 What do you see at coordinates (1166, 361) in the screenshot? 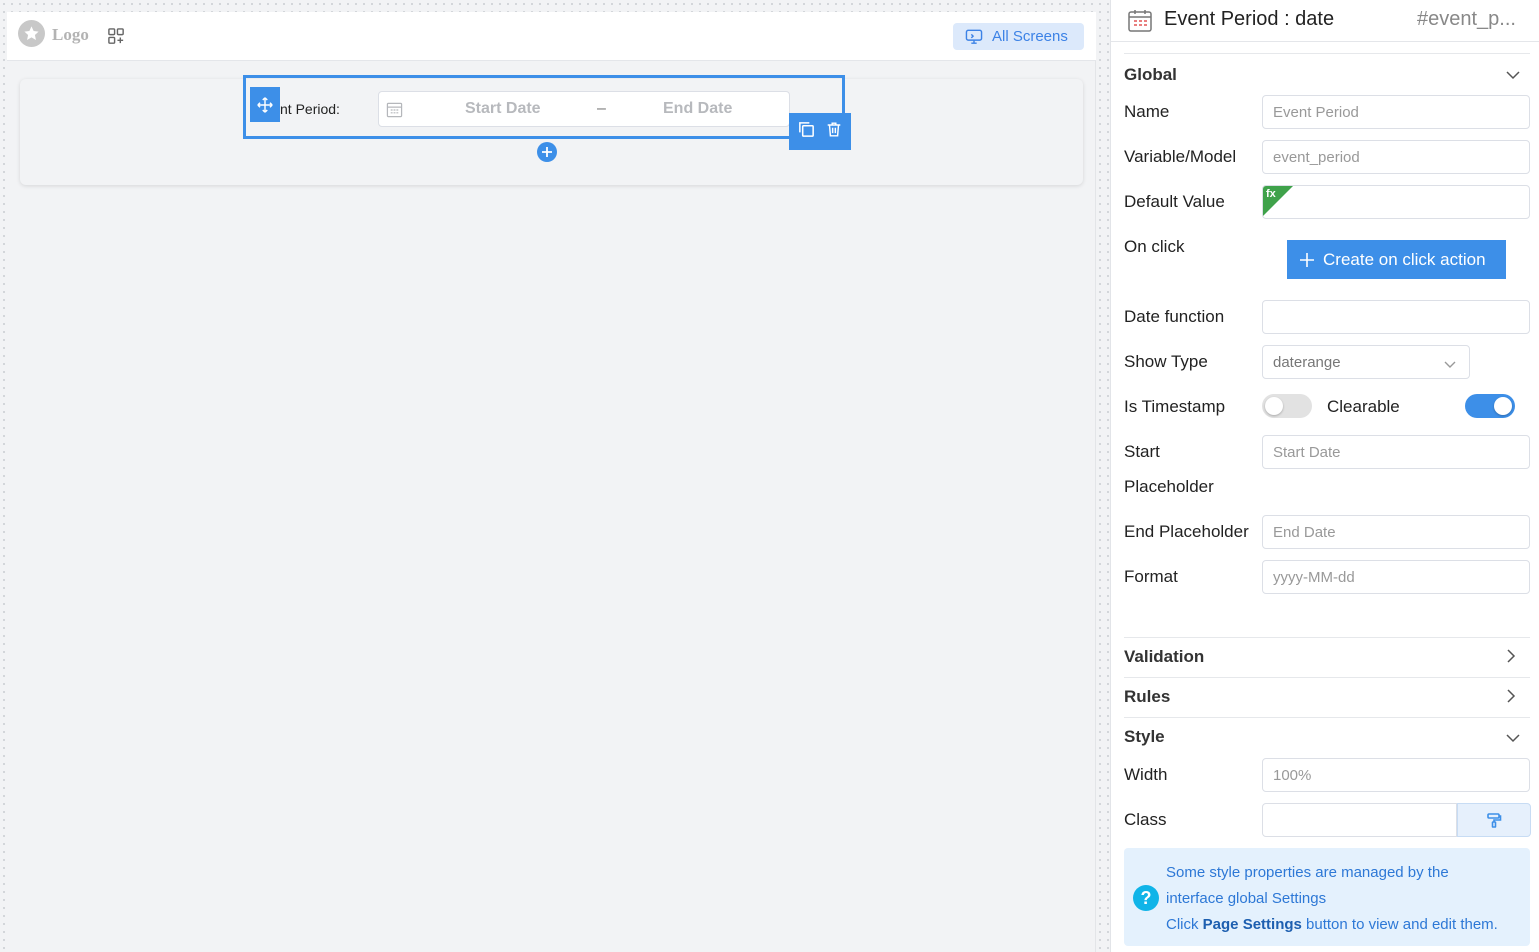
I see `show-type-label: Show Type` at bounding box center [1166, 361].